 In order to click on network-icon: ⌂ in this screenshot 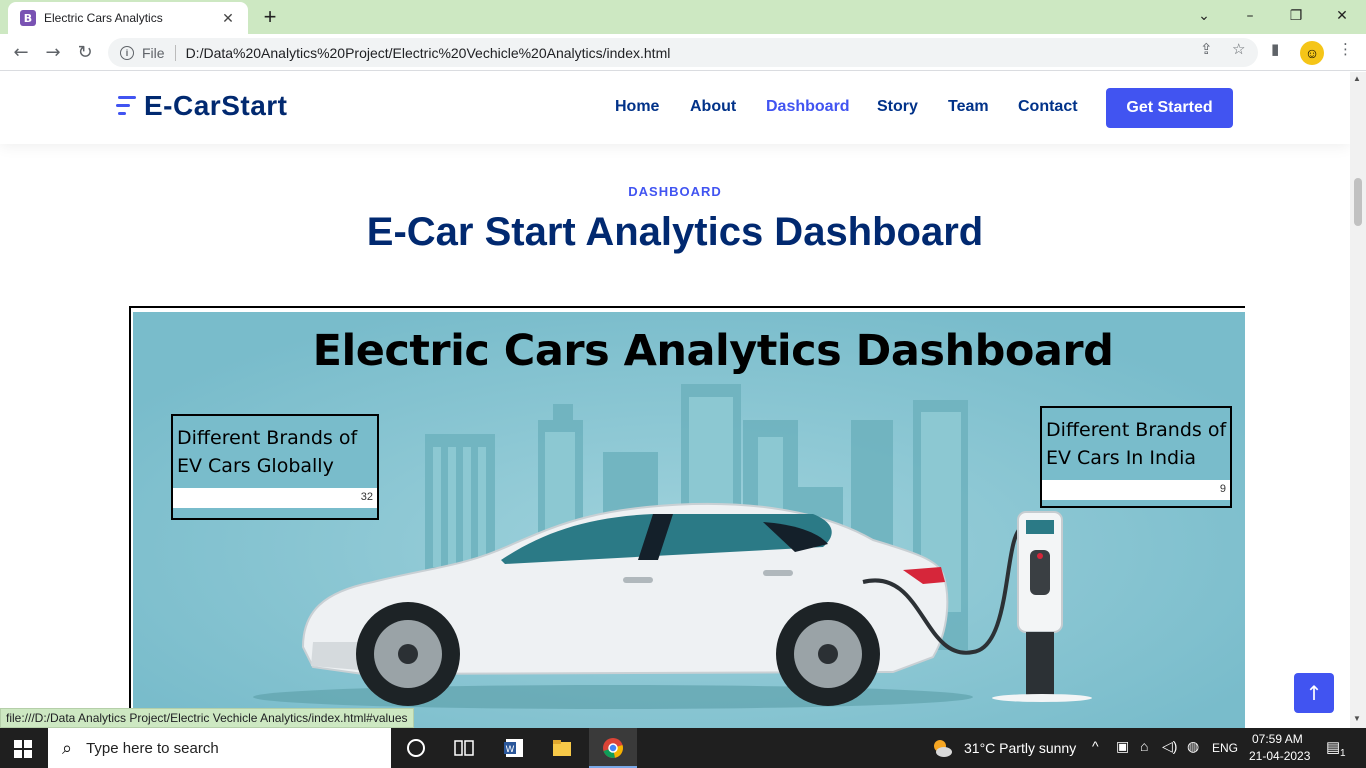, I will do `click(1144, 746)`.